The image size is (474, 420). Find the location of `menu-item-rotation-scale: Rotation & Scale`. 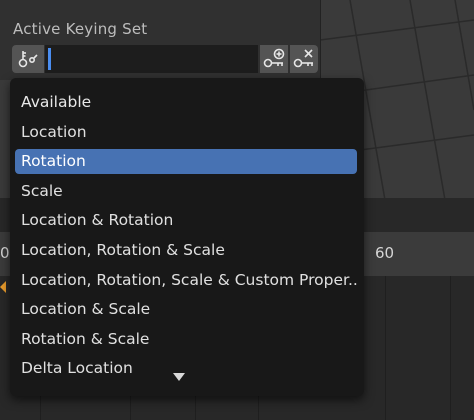

menu-item-rotation-scale: Rotation & Scale is located at coordinates (186, 339).